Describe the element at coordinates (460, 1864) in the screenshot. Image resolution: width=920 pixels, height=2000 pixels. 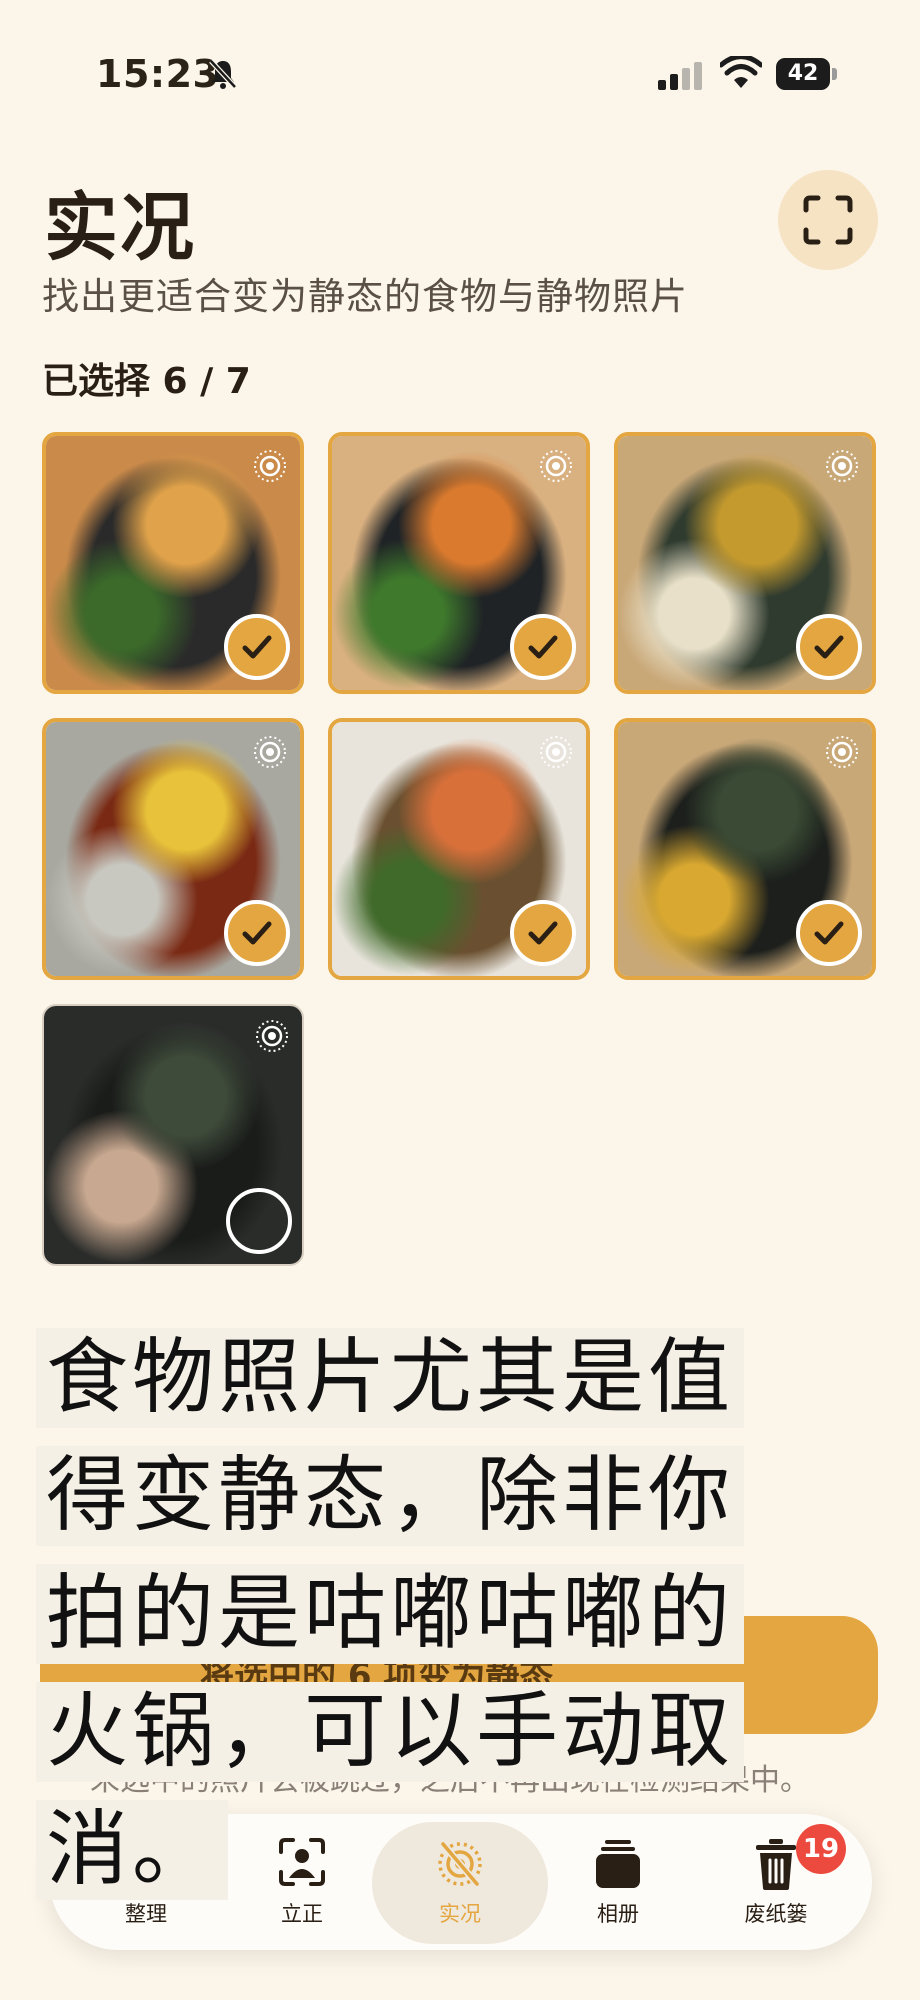
I see `live-off-icon` at that location.